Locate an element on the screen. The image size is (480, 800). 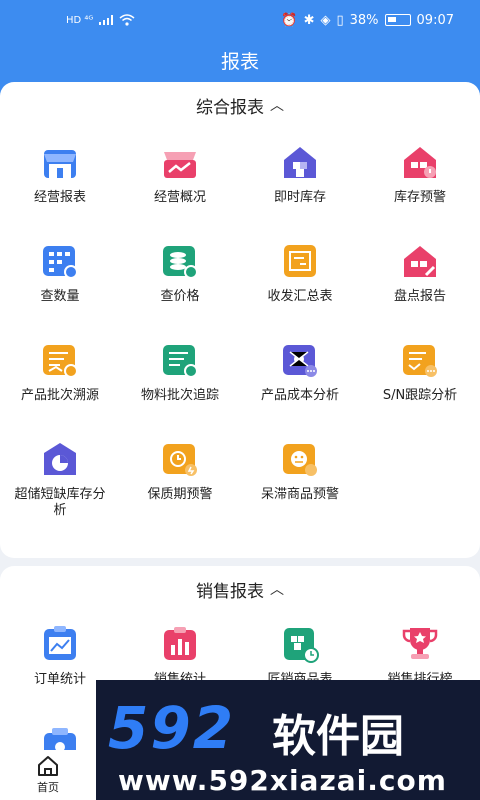
watermark-url: www.592xiazai.com is located at coordinates (282, 780).